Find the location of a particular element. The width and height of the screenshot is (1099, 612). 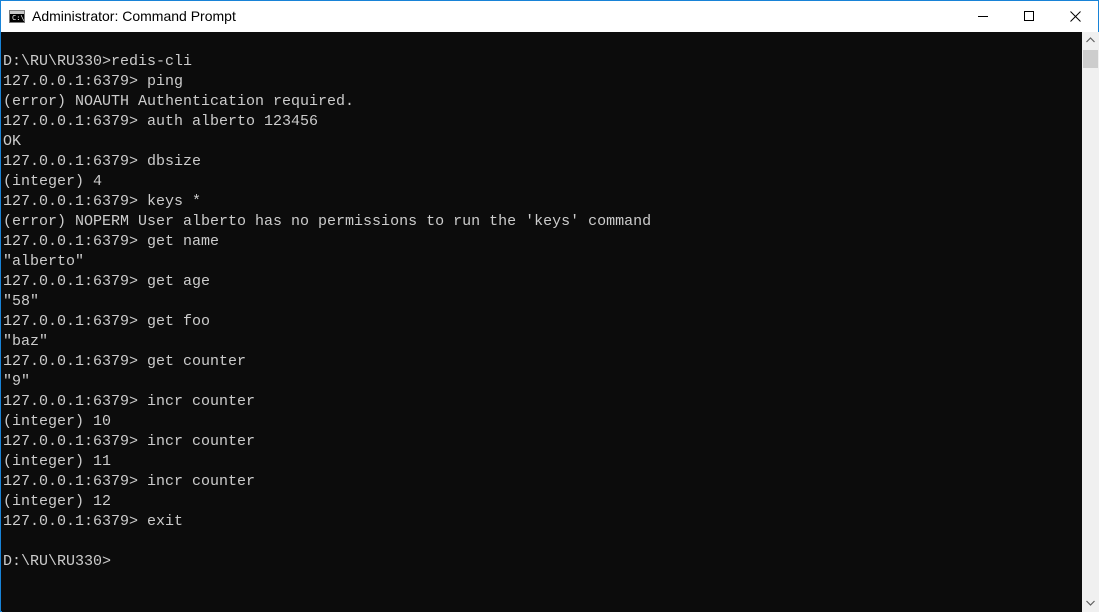

console-line: 127.0.0.1:6379> keys * is located at coordinates (102, 201).